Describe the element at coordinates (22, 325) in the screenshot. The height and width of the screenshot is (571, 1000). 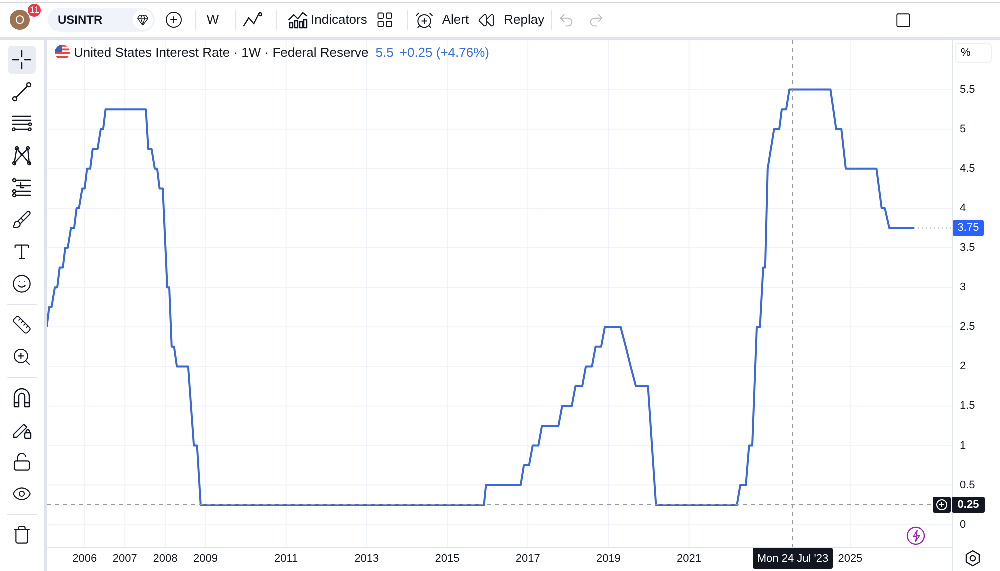
I see `ruler-icon` at that location.